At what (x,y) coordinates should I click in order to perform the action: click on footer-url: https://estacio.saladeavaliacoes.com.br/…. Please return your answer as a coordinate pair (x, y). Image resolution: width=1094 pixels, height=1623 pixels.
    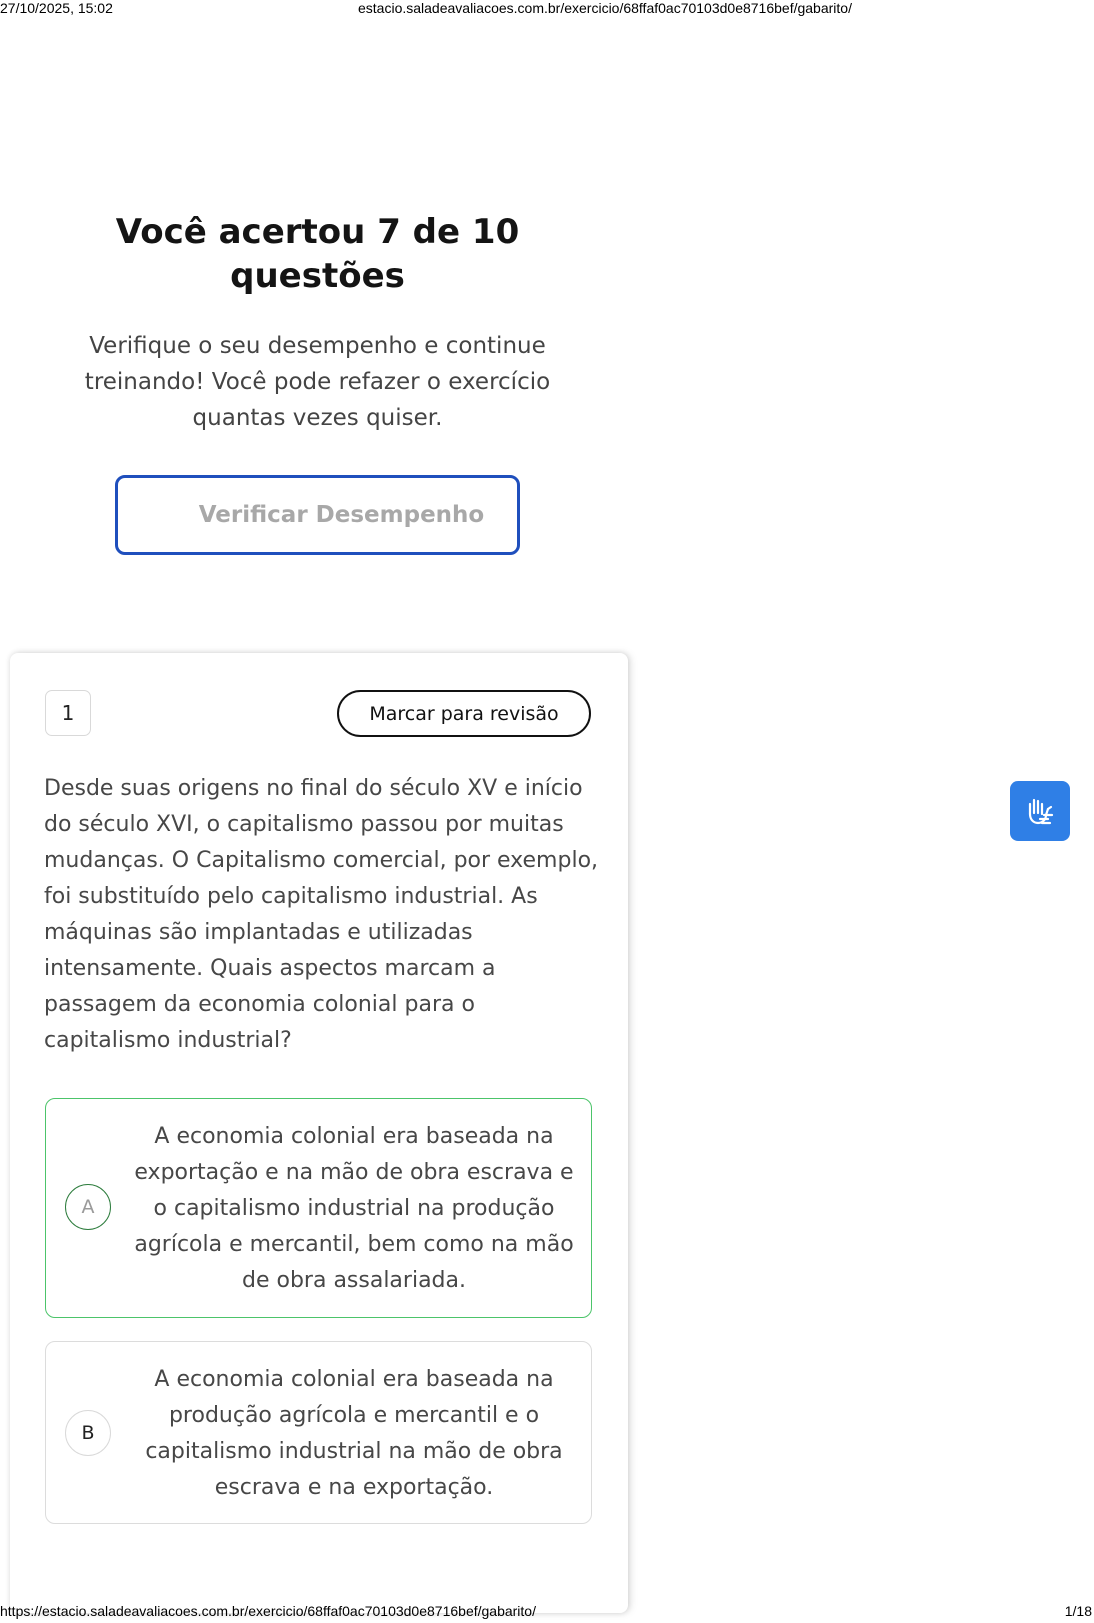
    Looking at the image, I should click on (268, 1611).